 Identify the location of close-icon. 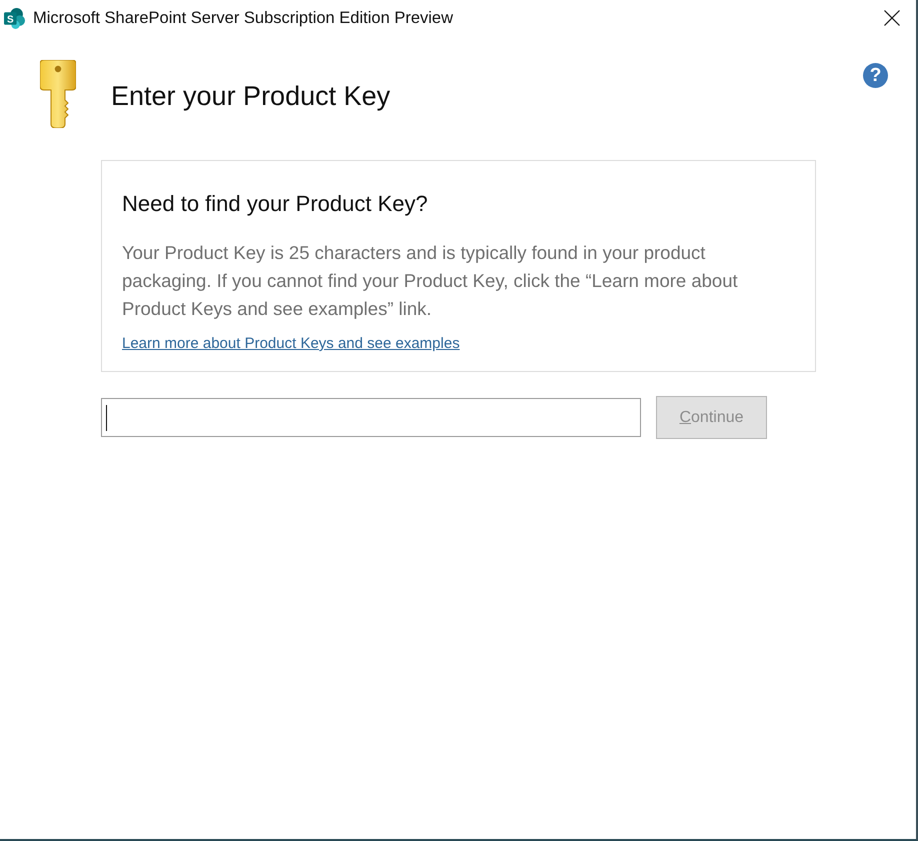
(892, 18).